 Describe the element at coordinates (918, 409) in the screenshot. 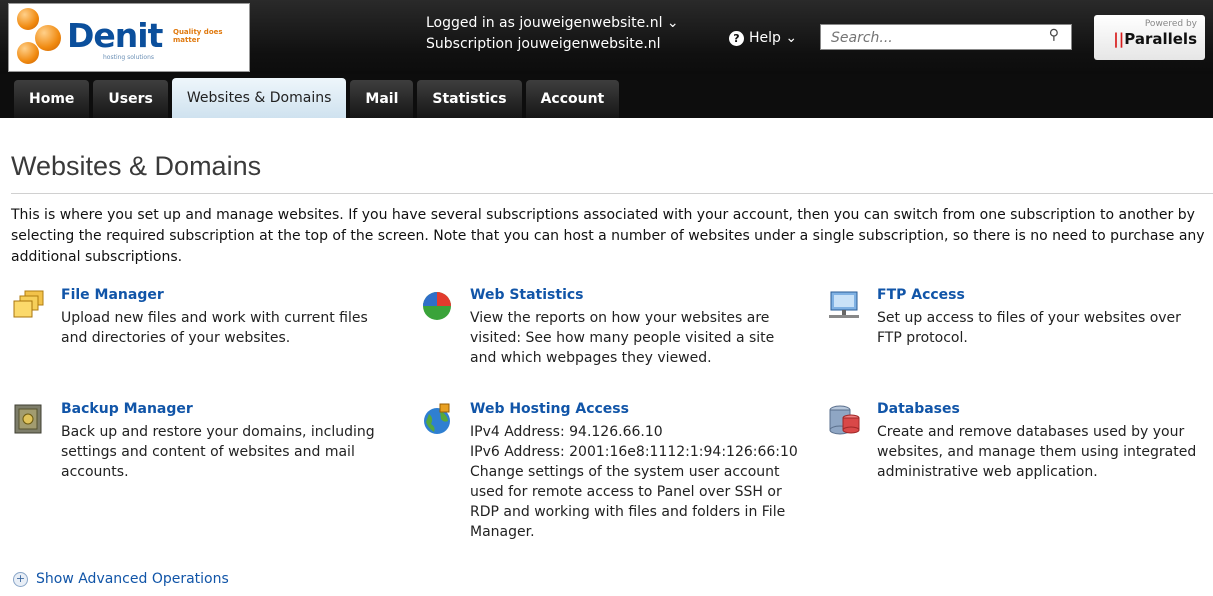

I see `databases-link: Databases` at that location.